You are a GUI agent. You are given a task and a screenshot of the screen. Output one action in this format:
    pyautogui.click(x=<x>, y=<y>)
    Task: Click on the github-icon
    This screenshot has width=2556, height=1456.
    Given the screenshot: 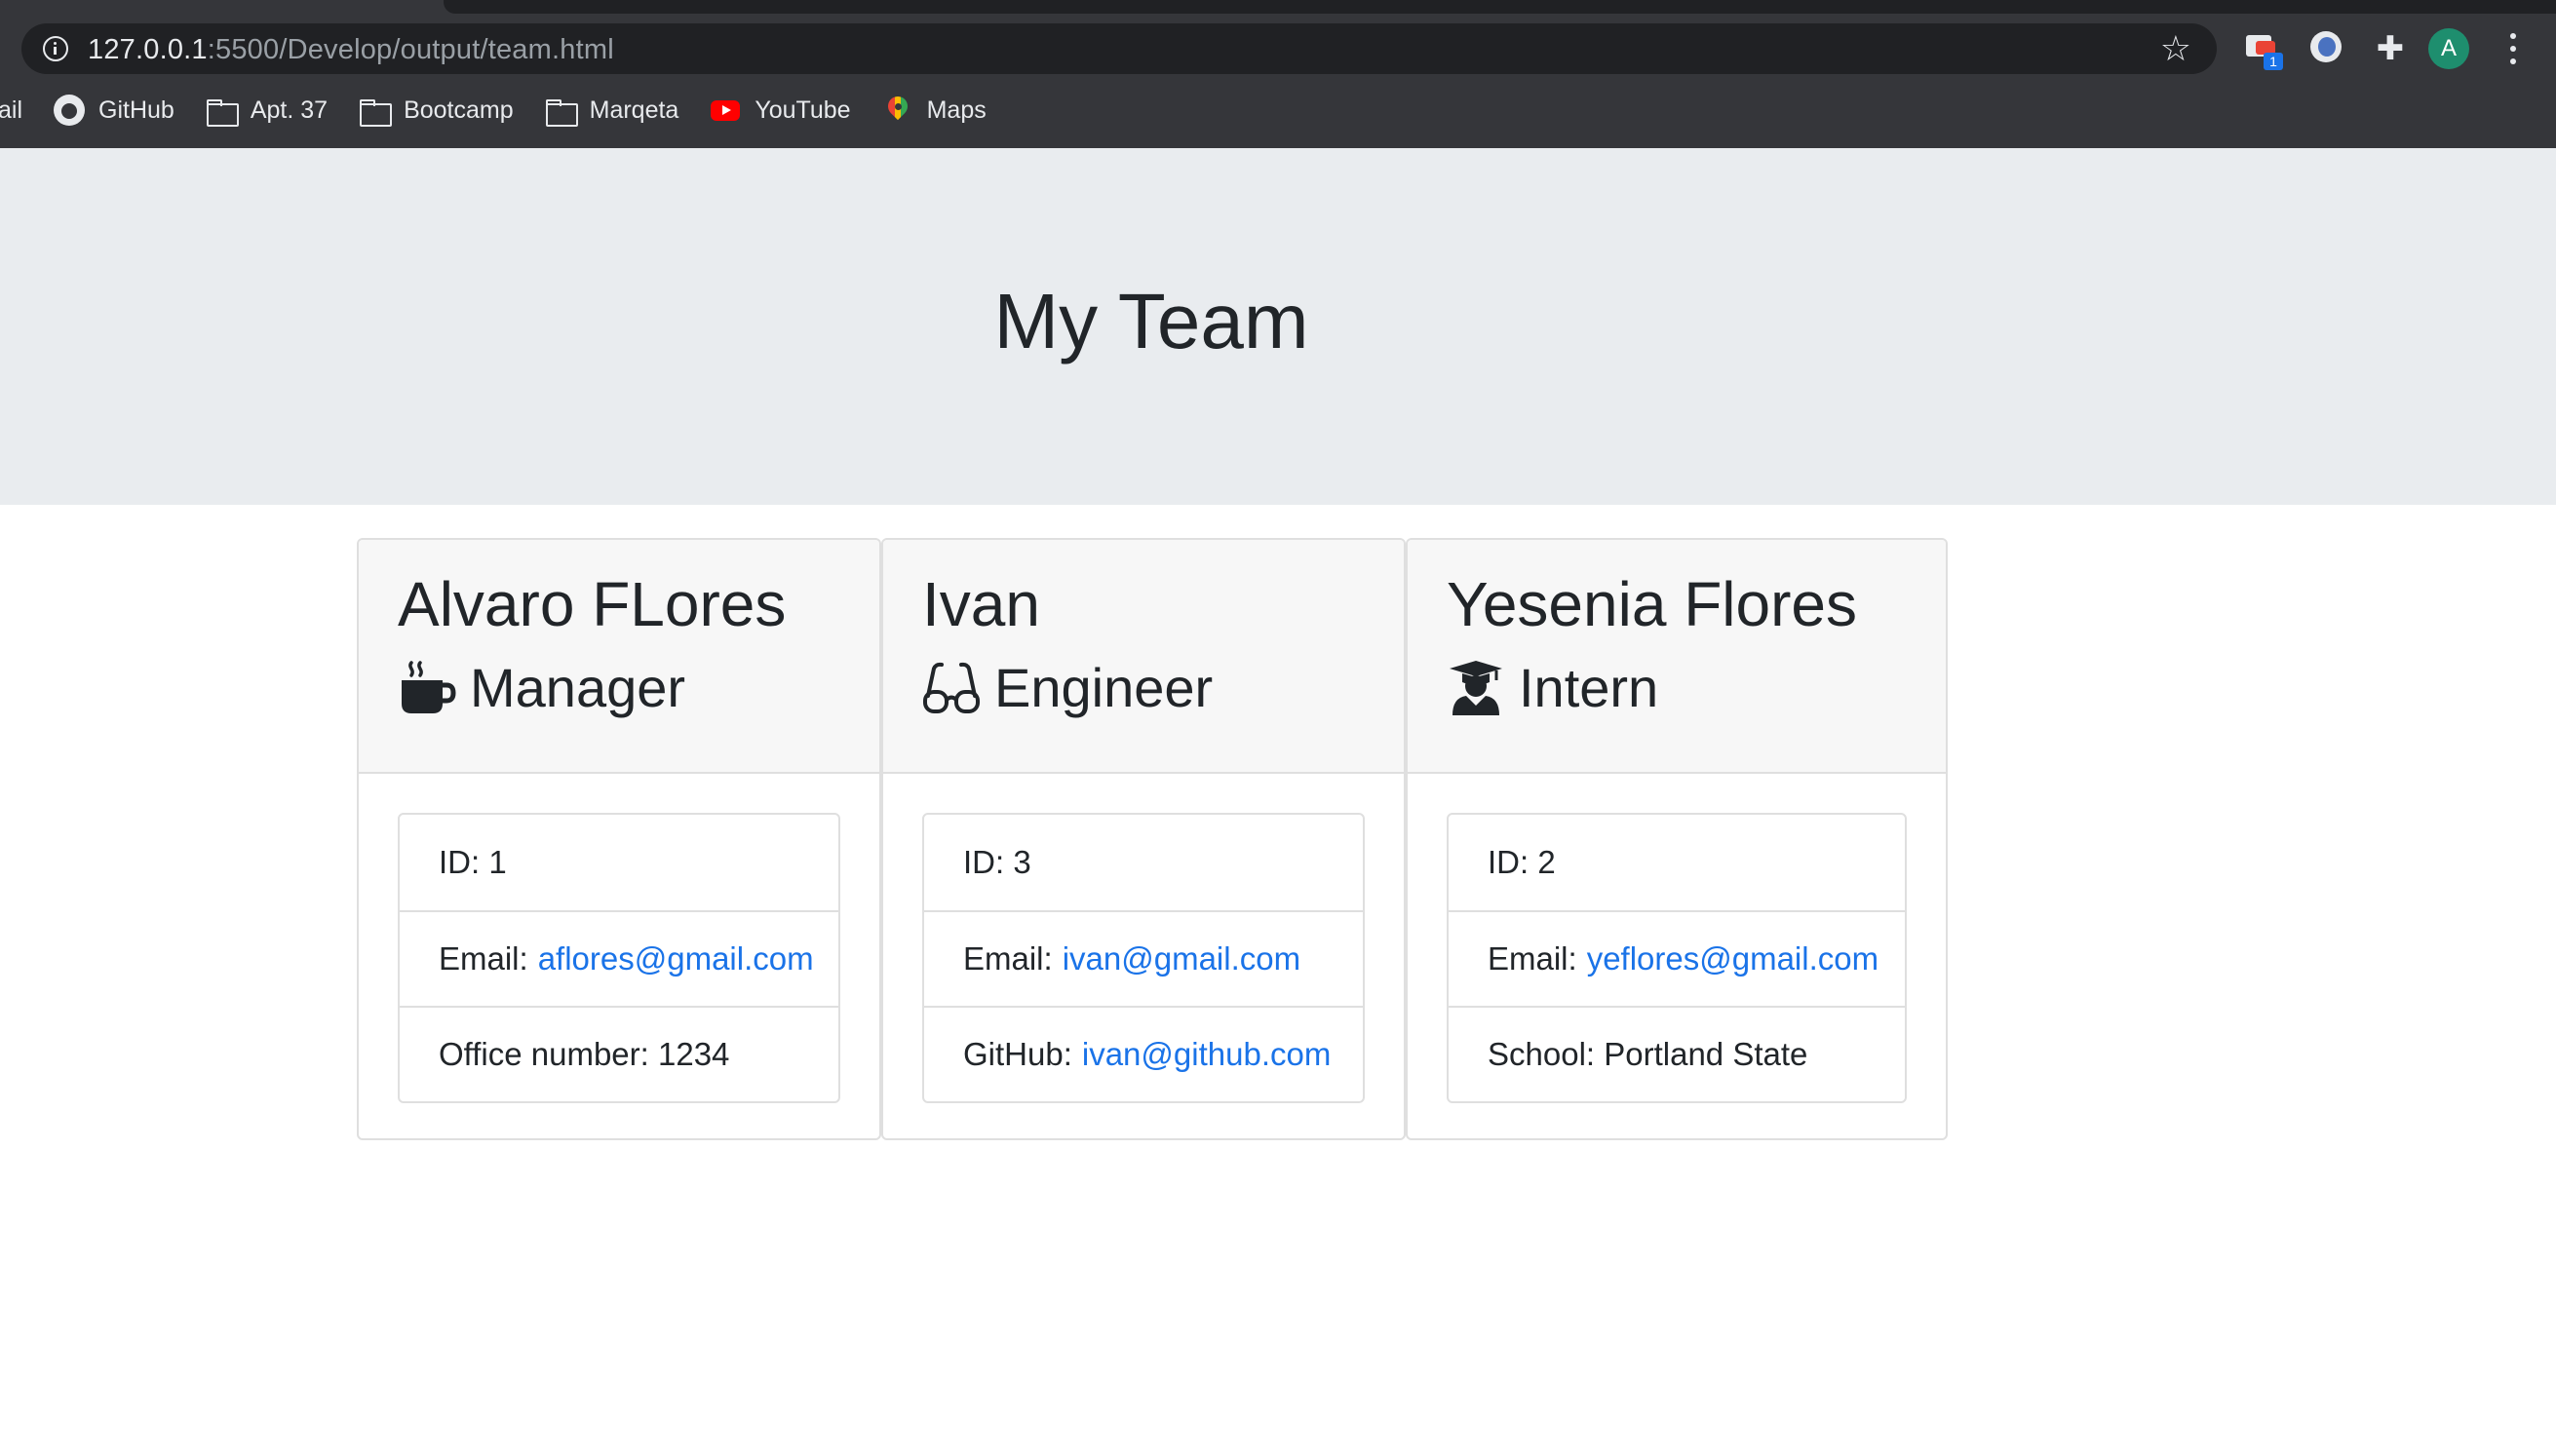 What is the action you would take?
    pyautogui.click(x=70, y=110)
    